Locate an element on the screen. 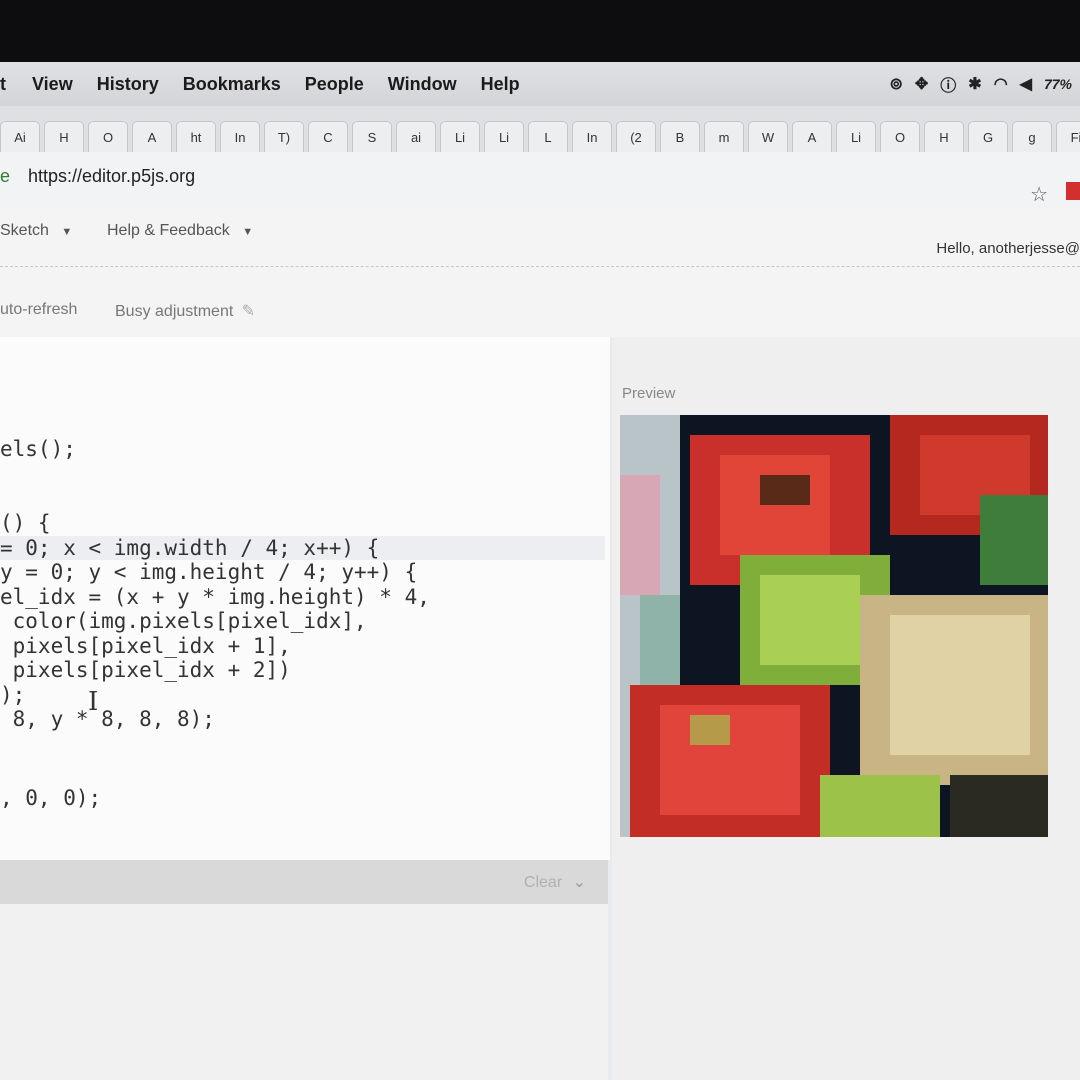  console-output is located at coordinates (304, 992).